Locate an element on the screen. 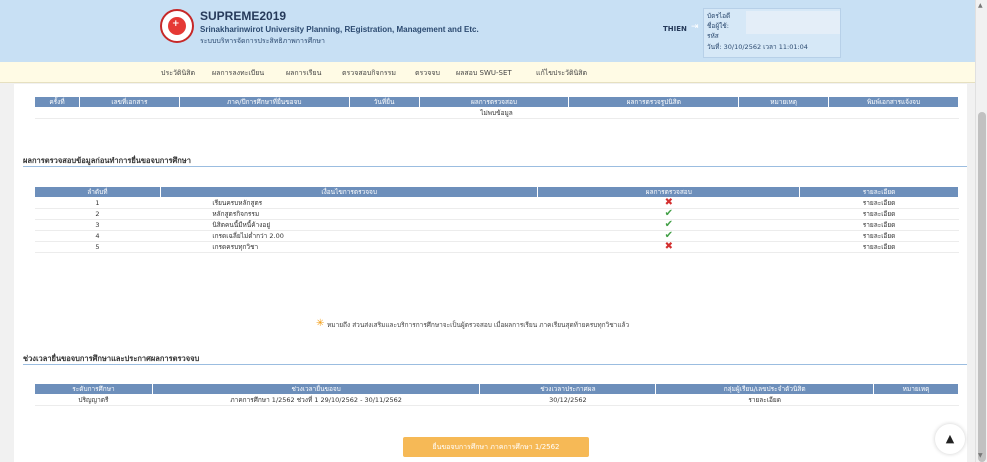 The image size is (987, 462). row-condition: เกรดครบทุกวิชา is located at coordinates (349, 247).